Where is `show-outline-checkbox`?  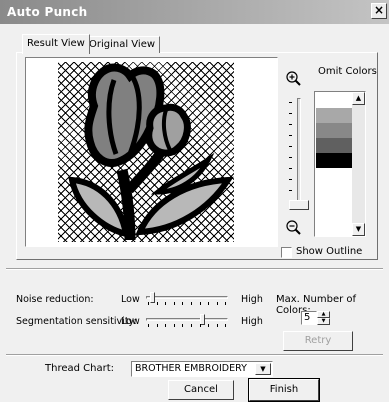
show-outline-checkbox is located at coordinates (286, 252).